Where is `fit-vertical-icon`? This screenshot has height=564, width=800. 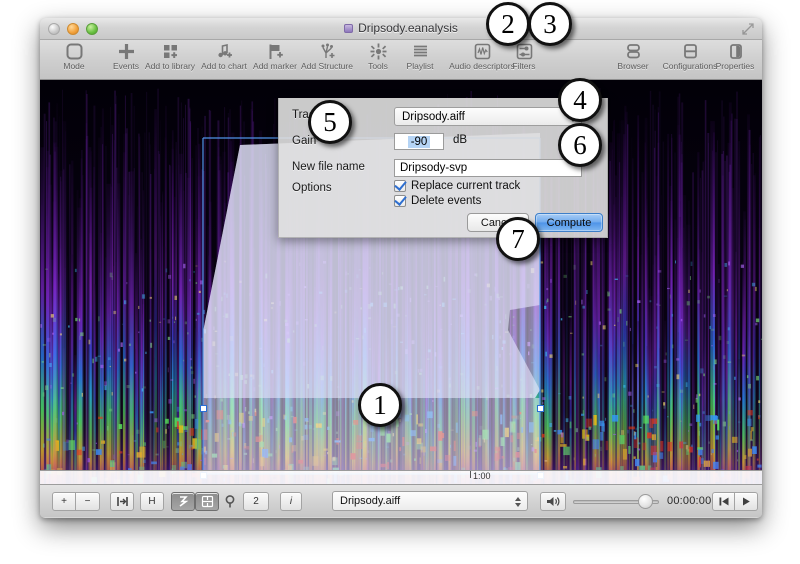 fit-vertical-icon is located at coordinates (122, 501).